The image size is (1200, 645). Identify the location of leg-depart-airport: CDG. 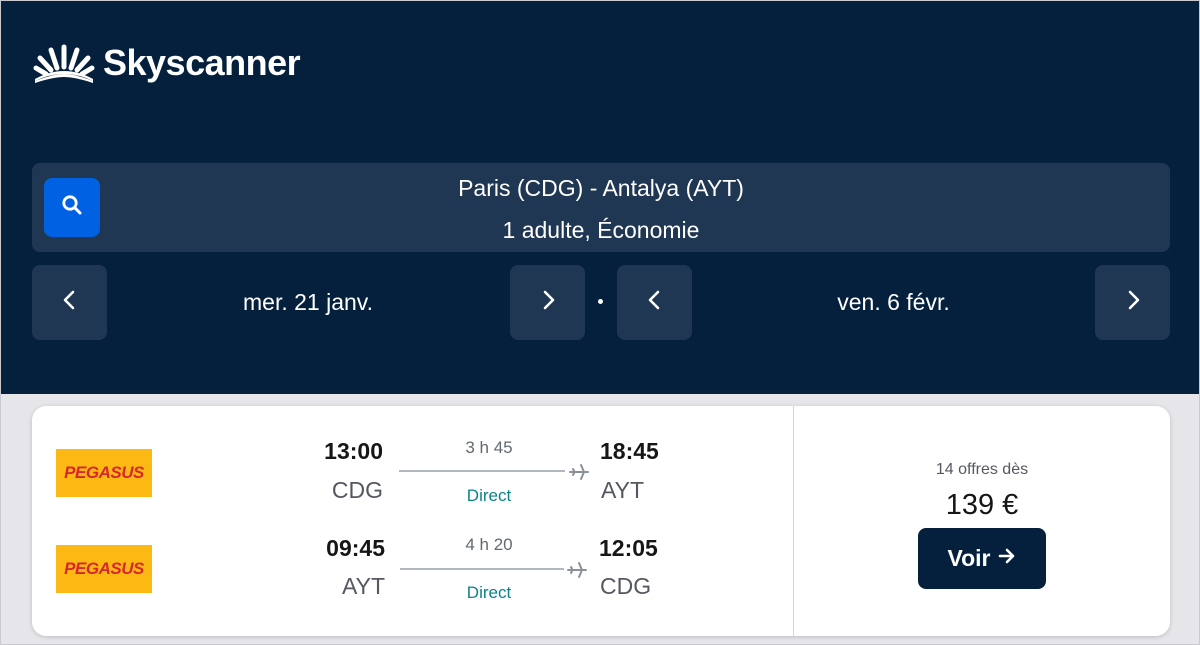
(357, 490).